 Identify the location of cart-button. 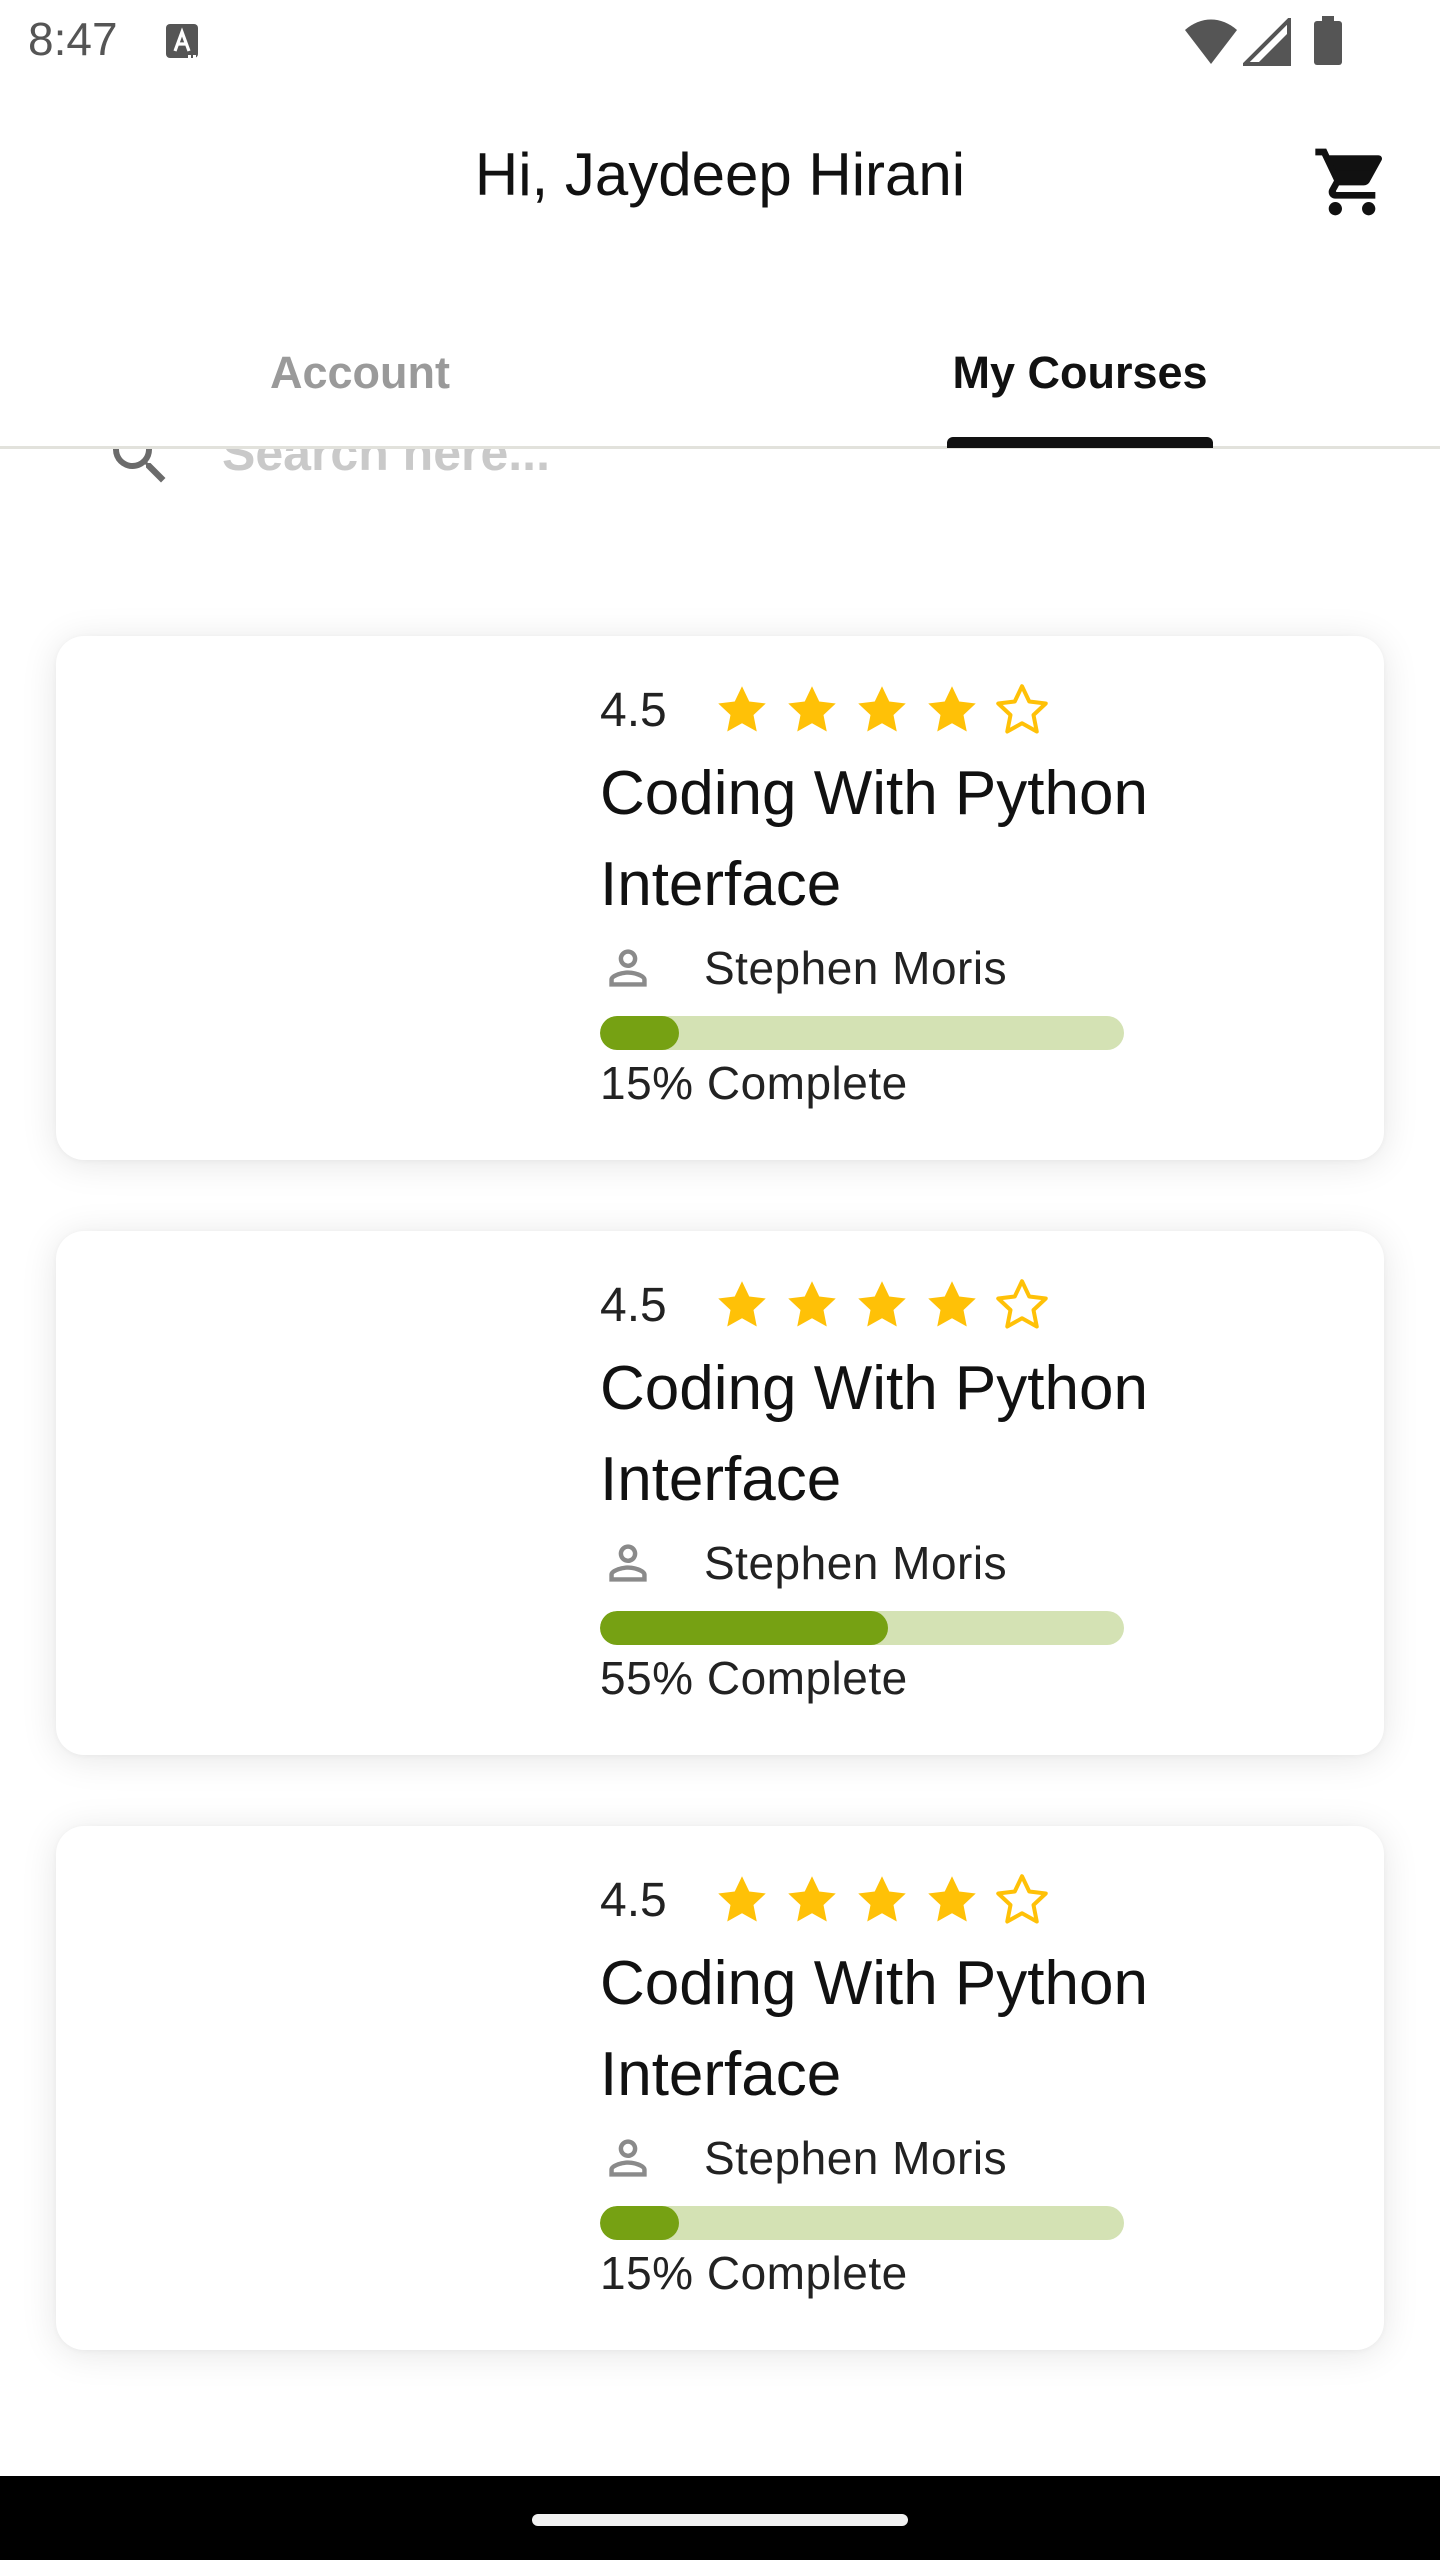
(1352, 182).